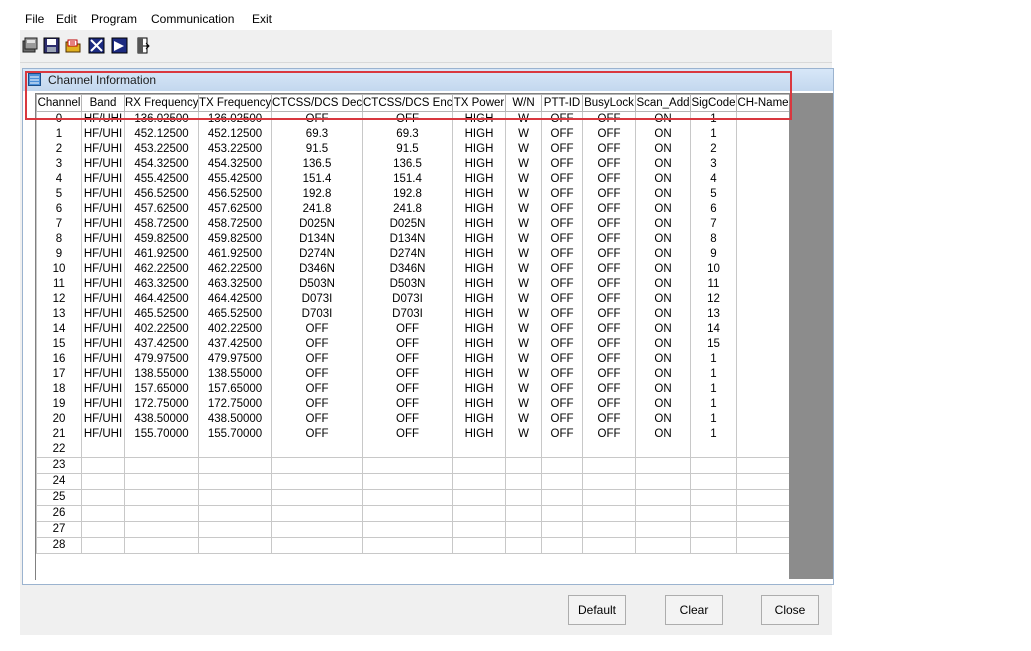 Image resolution: width=1031 pixels, height=651 pixels. Describe the element at coordinates (317, 529) in the screenshot. I see `cell-ctcss-dcs-dec` at that location.